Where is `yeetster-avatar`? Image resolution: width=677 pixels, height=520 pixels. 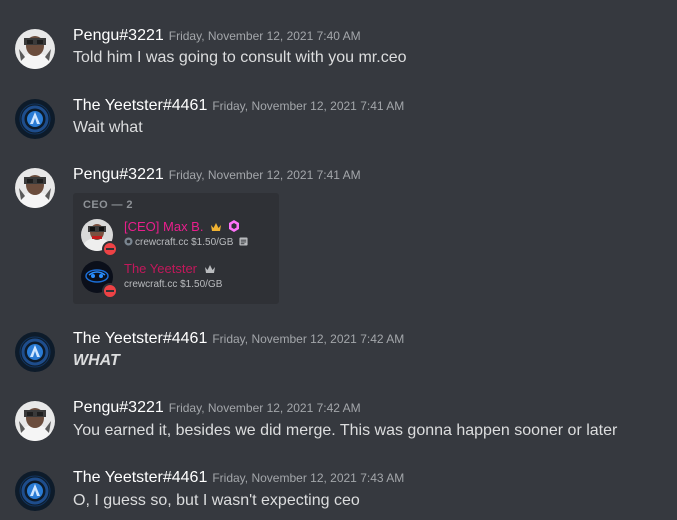
yeetster-avatar is located at coordinates (35, 491).